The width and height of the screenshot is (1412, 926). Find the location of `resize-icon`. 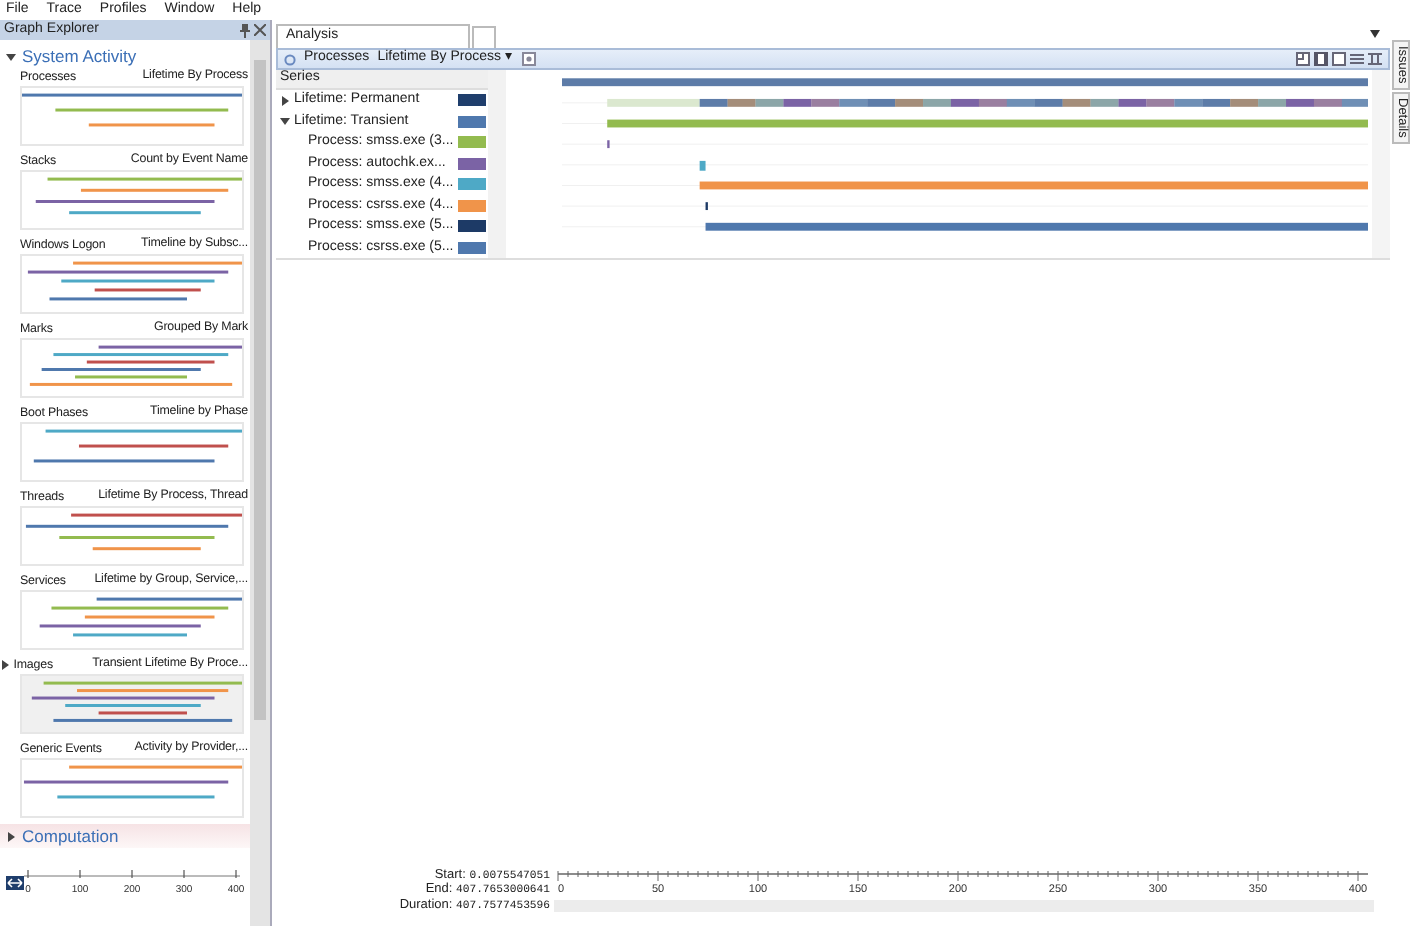

resize-icon is located at coordinates (15, 883).